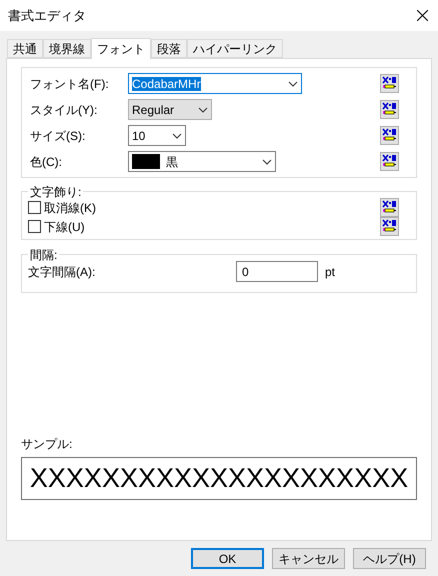 This screenshot has width=438, height=576. Describe the element at coordinates (277, 271) in the screenshot. I see `spacing-field: 0` at that location.